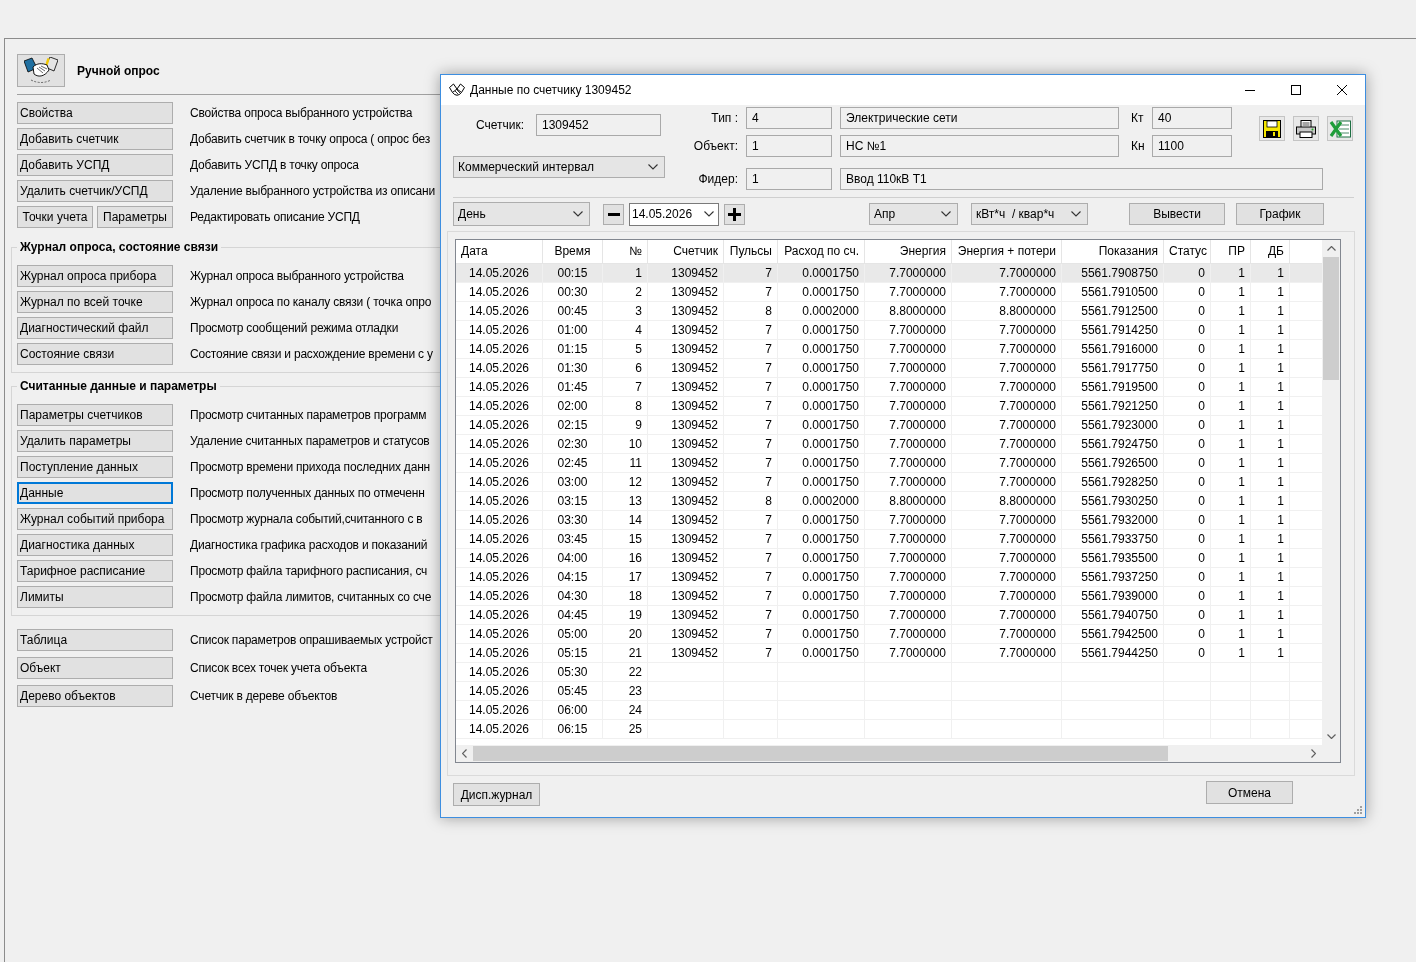 This screenshot has width=1416, height=962. Describe the element at coordinates (95, 328) in the screenshot. I see `action-button: Диагностический файл` at that location.